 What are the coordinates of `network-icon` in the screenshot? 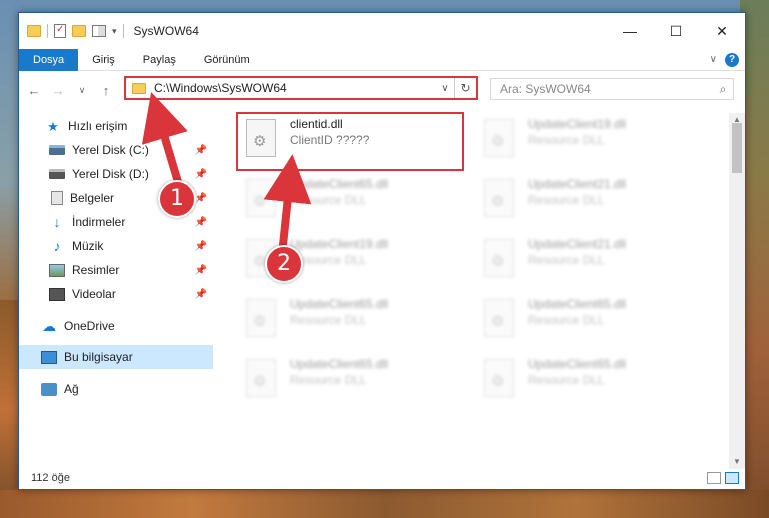 It's located at (49, 389).